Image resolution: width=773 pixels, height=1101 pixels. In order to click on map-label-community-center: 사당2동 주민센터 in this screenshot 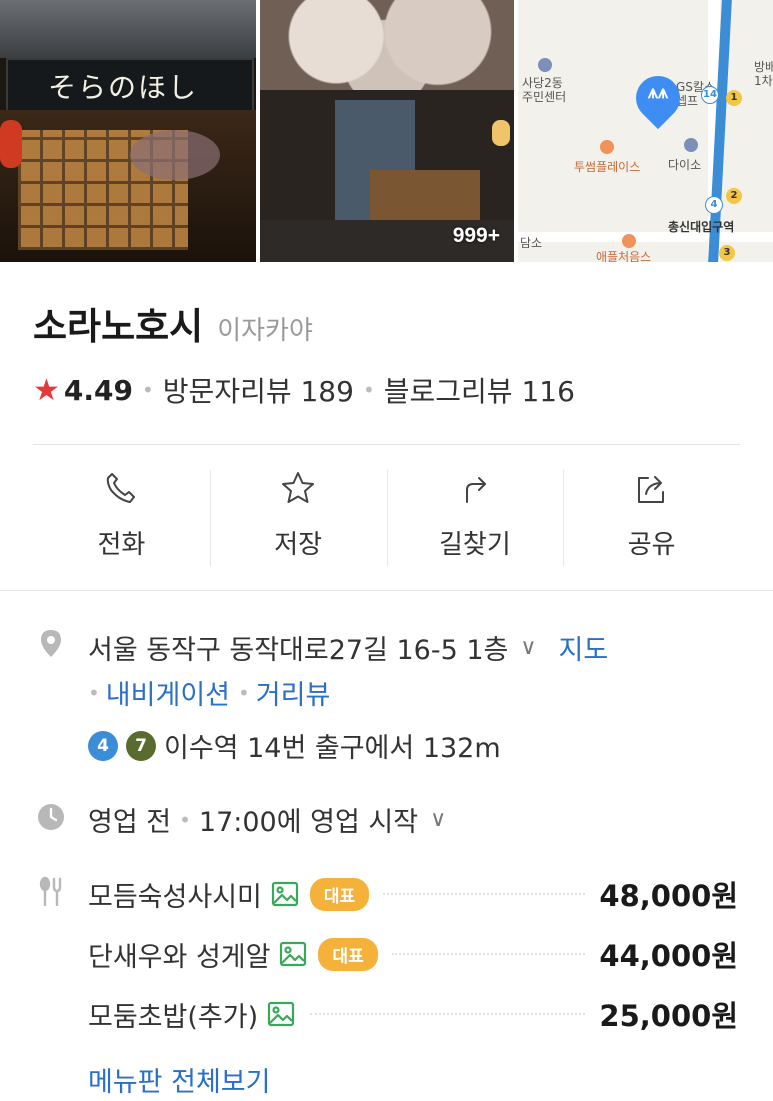, I will do `click(544, 90)`.